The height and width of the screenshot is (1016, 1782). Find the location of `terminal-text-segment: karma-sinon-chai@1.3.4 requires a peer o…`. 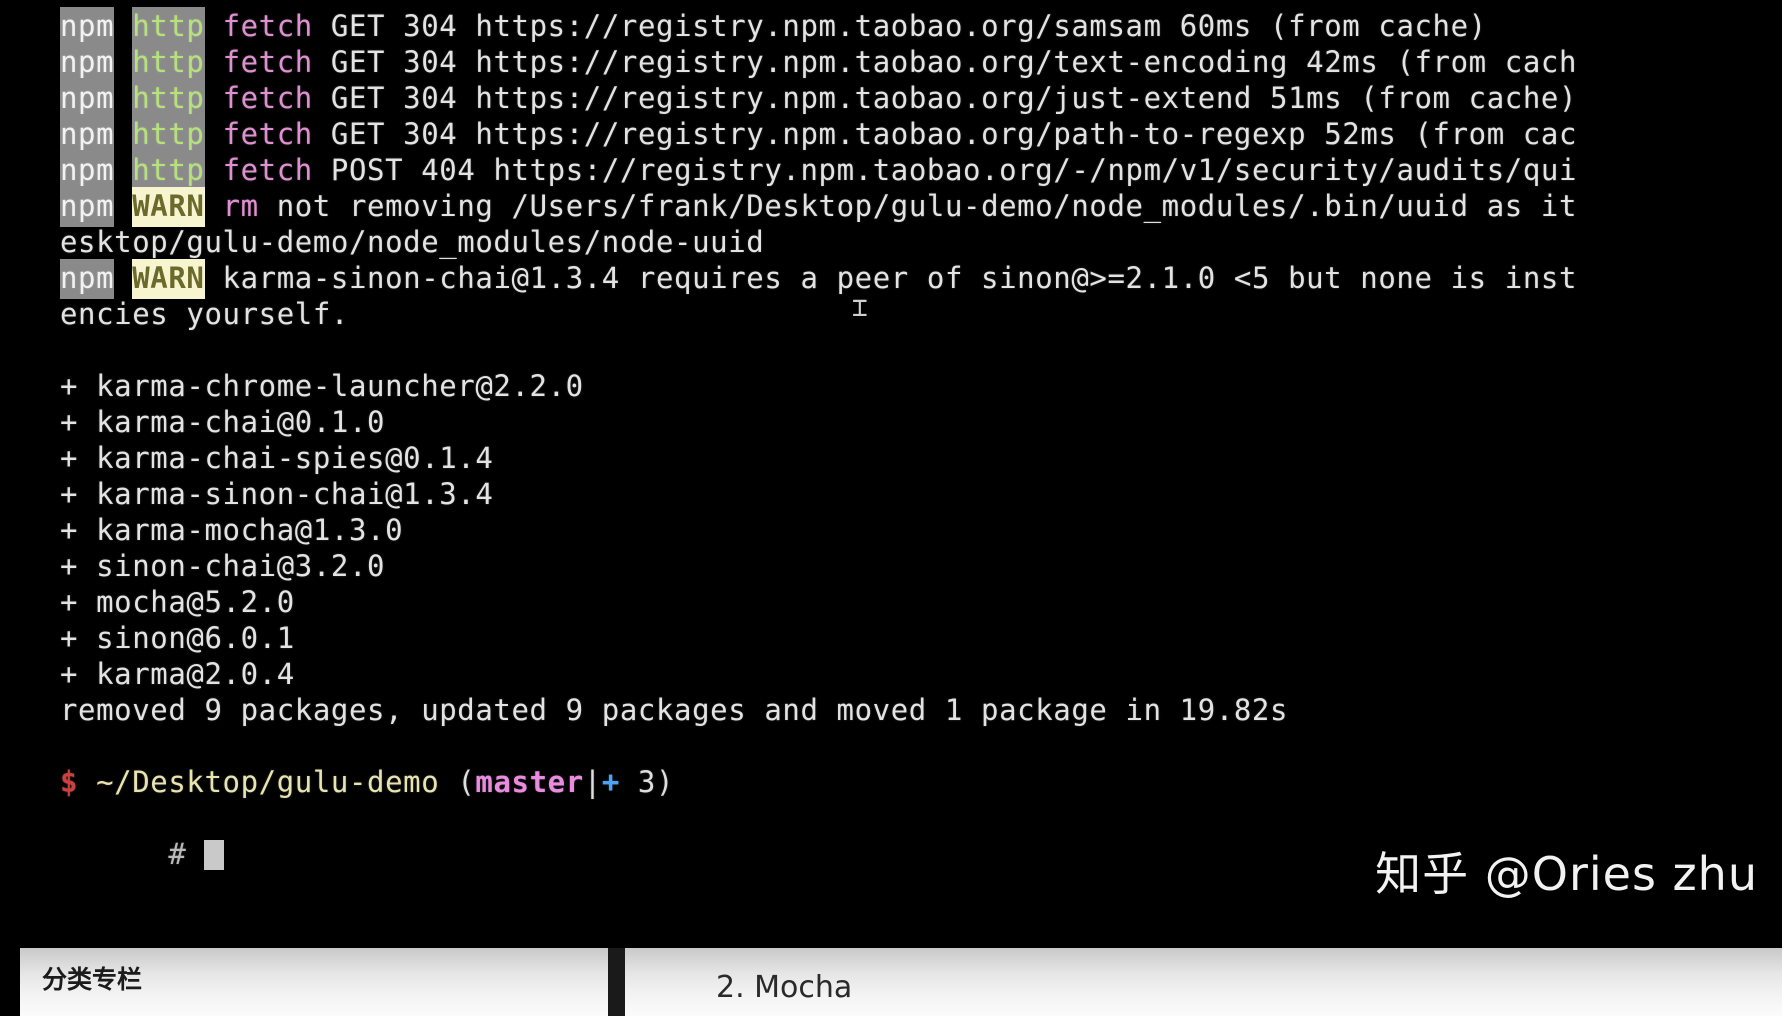

terminal-text-segment: karma-sinon-chai@1.3.4 requires a peer o… is located at coordinates (891, 278).